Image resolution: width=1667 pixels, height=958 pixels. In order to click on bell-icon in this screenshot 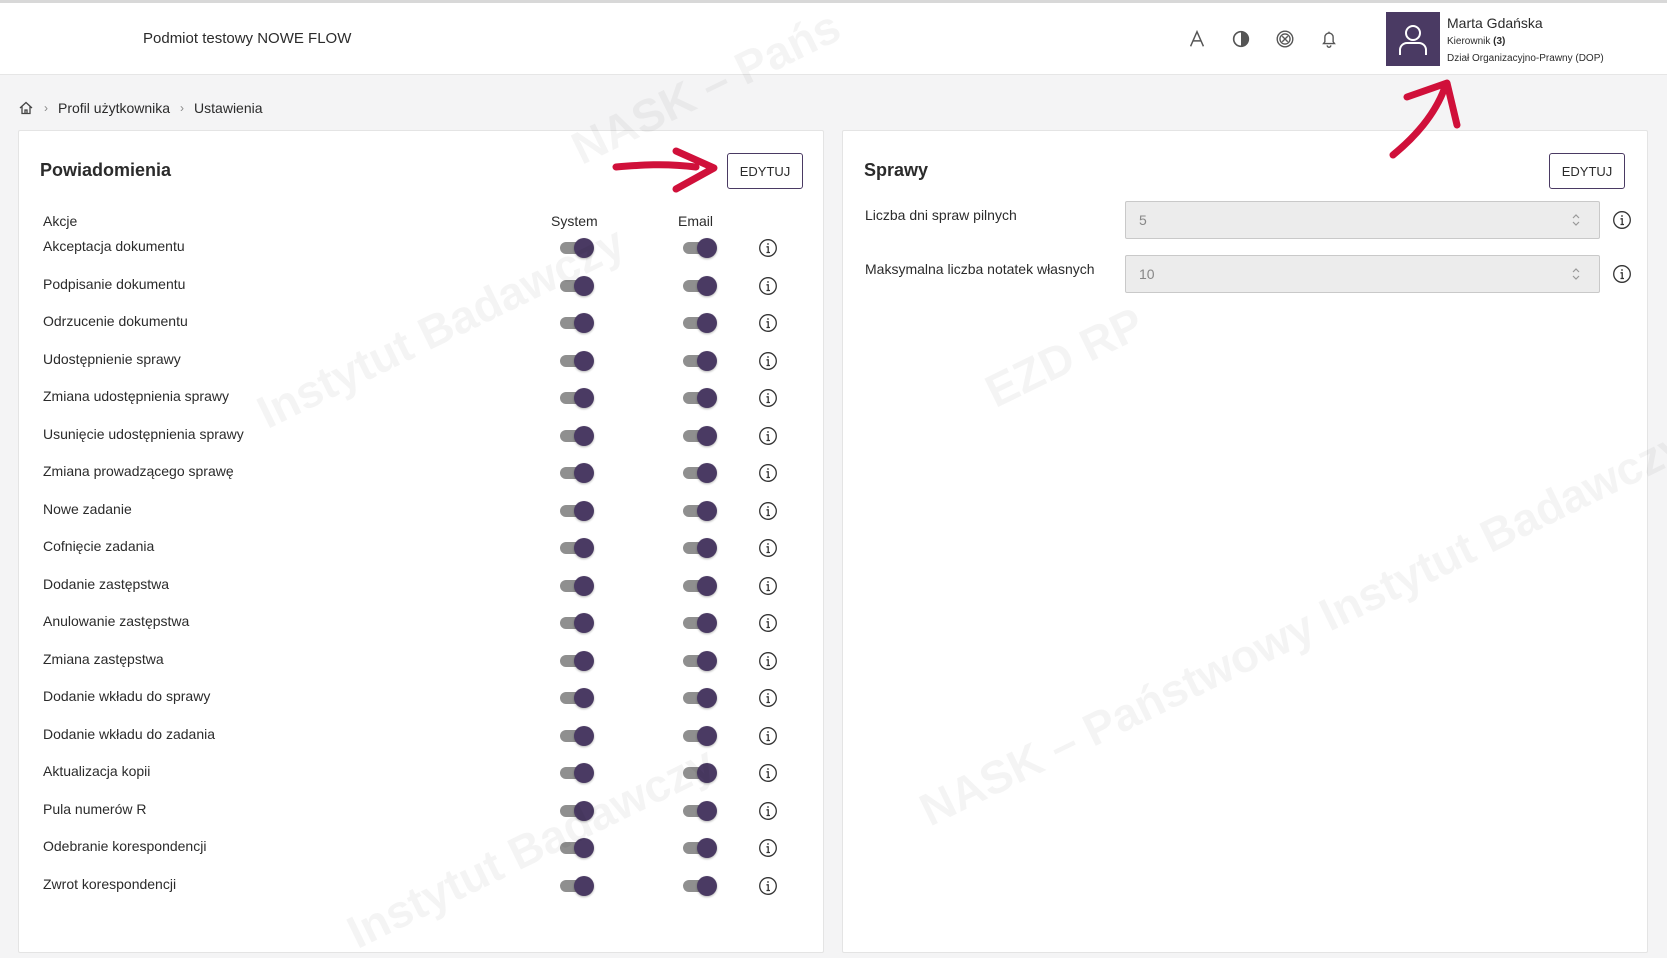, I will do `click(1329, 39)`.